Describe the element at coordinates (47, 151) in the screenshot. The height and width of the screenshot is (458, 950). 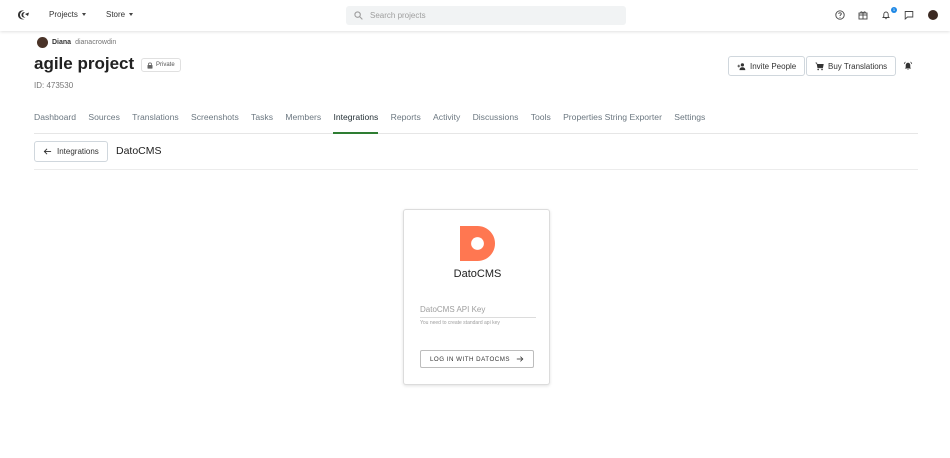
I see `arrow-left-icon` at that location.